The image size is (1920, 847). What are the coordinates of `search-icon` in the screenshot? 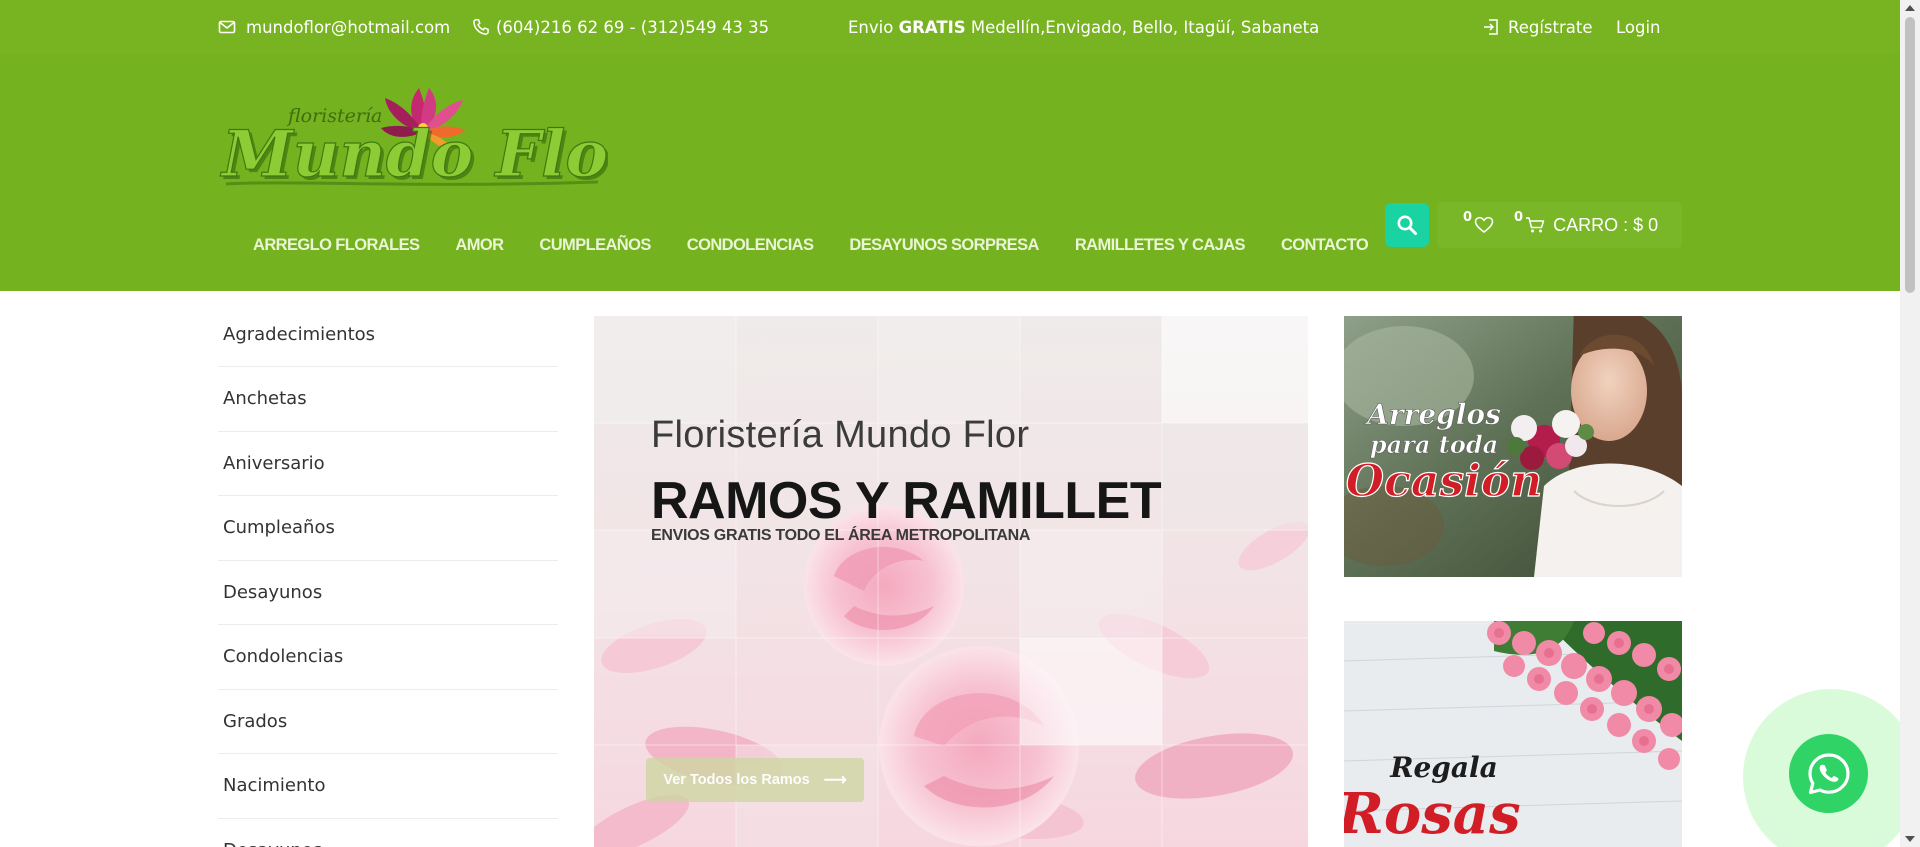 It's located at (1407, 225).